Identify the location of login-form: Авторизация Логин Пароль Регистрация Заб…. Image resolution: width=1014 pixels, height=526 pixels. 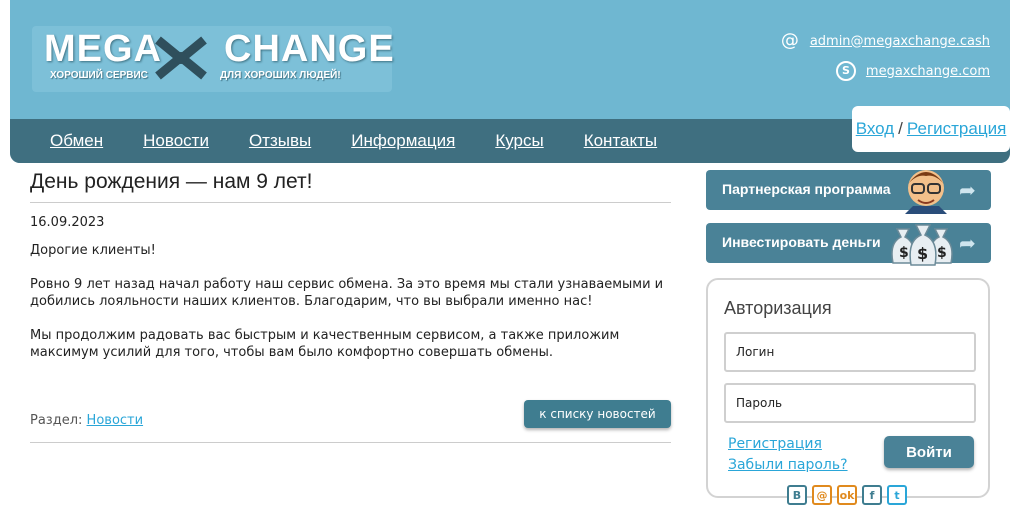
(848, 388).